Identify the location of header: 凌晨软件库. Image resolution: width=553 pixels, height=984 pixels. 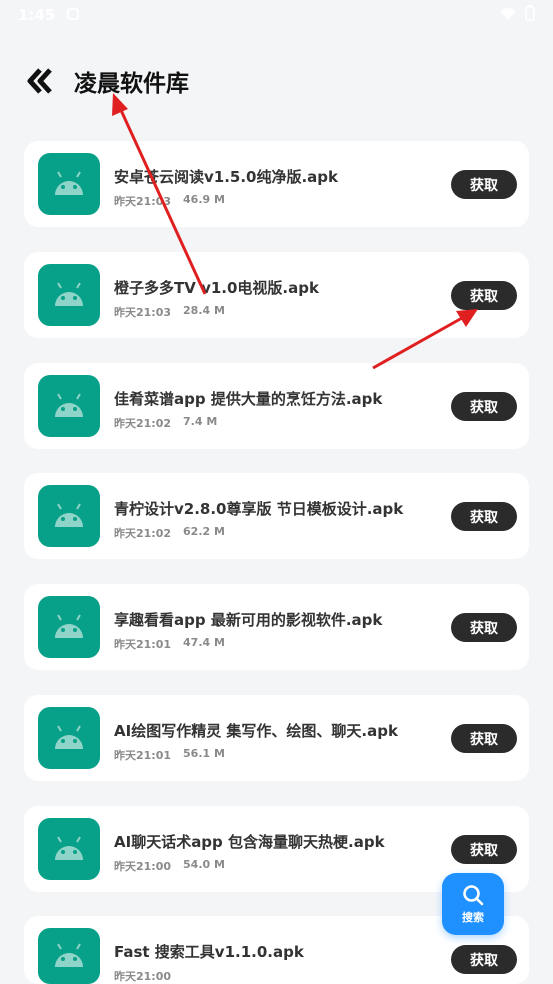
(276, 81).